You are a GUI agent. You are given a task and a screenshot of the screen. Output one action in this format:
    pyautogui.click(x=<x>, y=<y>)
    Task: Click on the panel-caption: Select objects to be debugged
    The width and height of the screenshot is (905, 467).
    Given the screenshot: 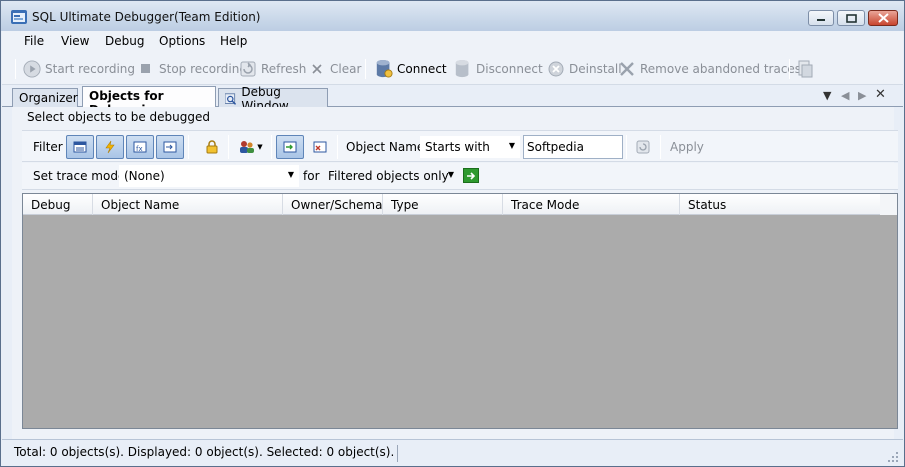 What is the action you would take?
    pyautogui.click(x=119, y=117)
    